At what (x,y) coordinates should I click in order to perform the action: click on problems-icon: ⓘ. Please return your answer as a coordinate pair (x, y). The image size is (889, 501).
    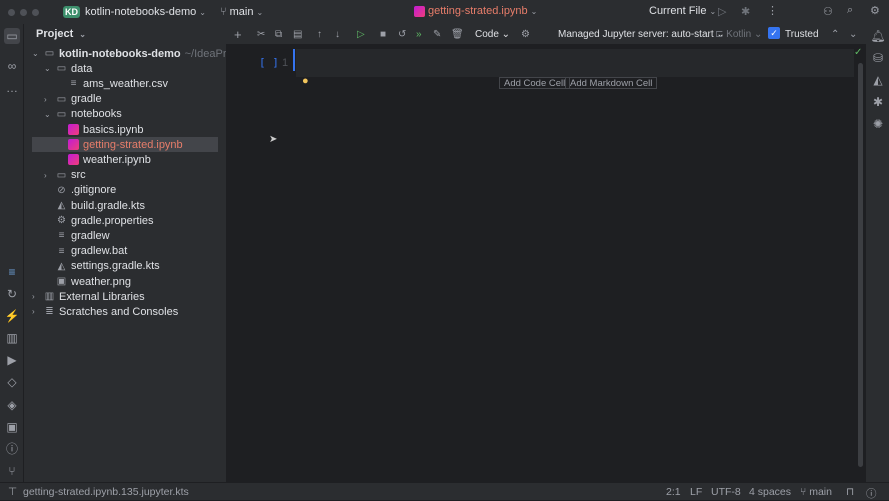
    Looking at the image, I should click on (12, 449).